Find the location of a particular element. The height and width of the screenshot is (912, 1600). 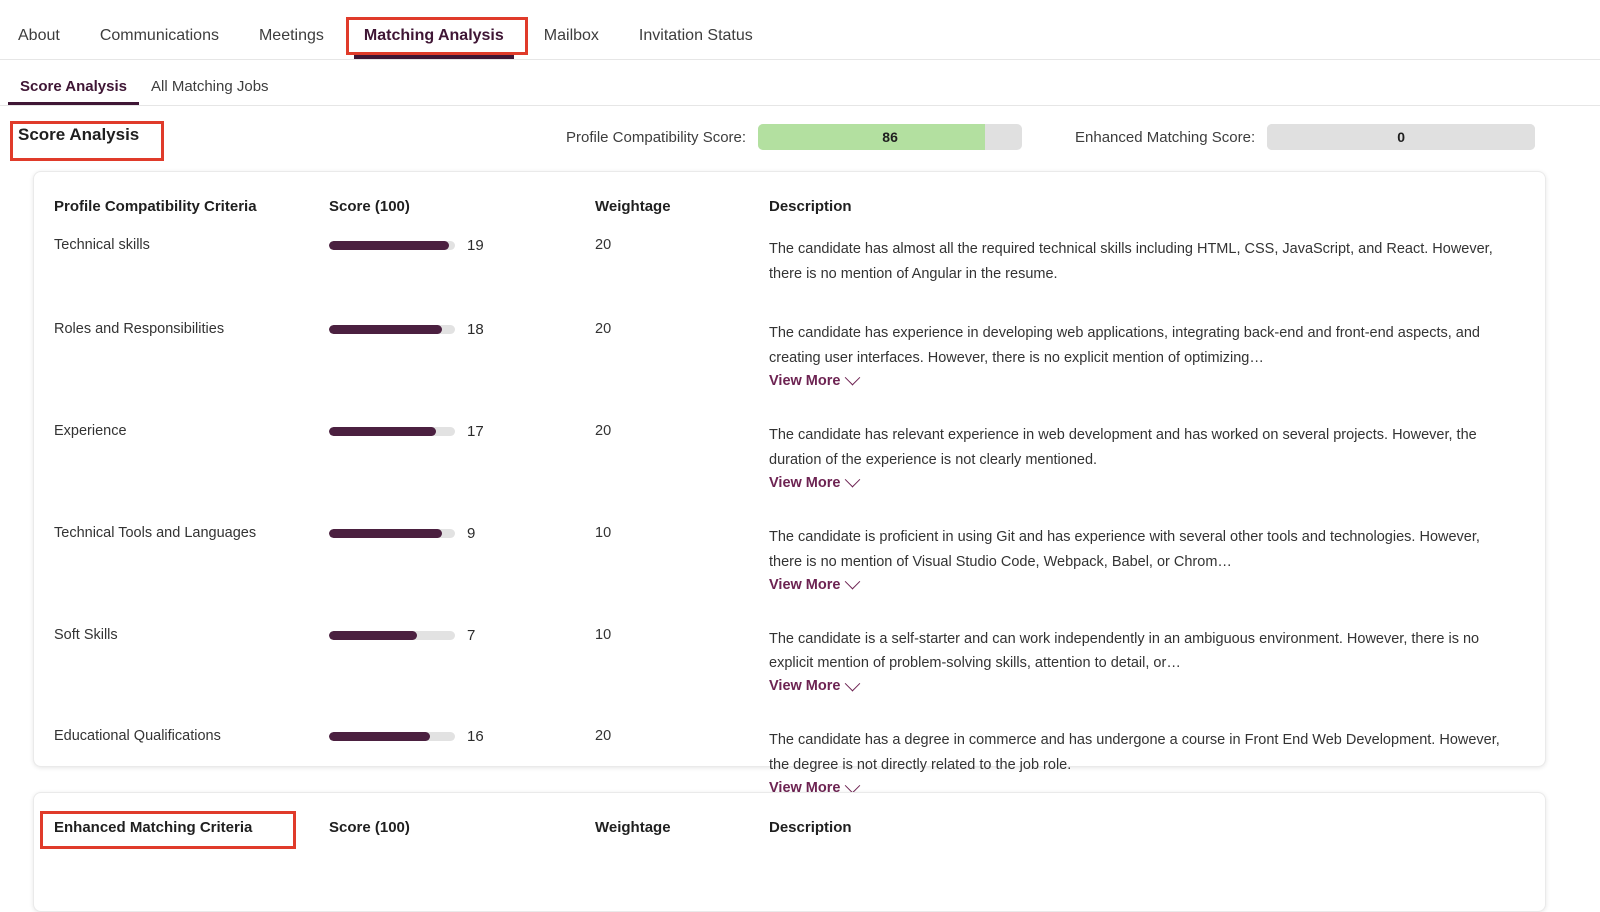

cell-score: 9 is located at coordinates (454, 576).